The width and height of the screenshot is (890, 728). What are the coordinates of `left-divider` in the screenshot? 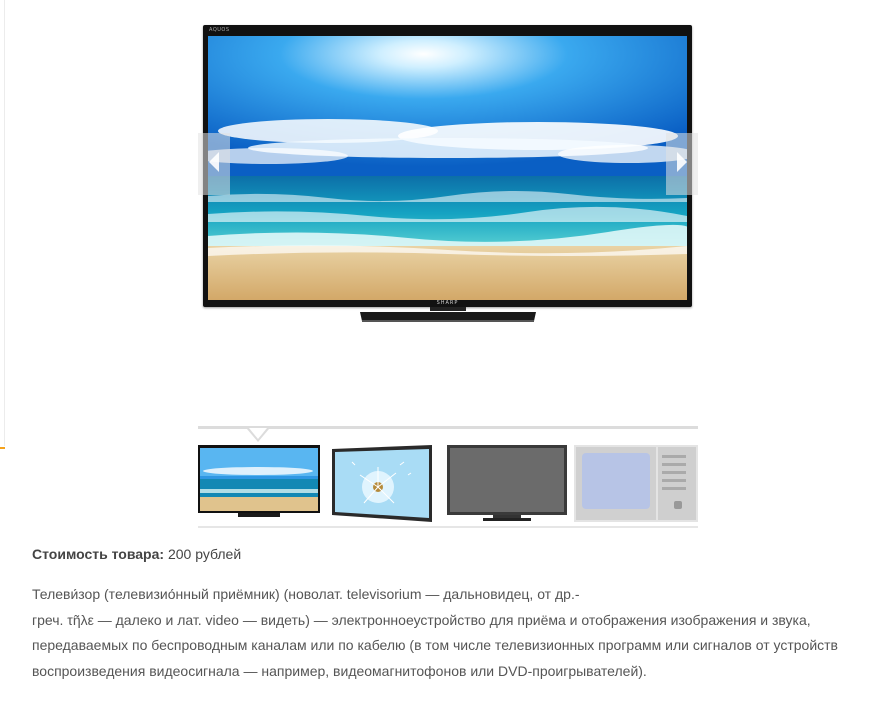 It's located at (4, 223).